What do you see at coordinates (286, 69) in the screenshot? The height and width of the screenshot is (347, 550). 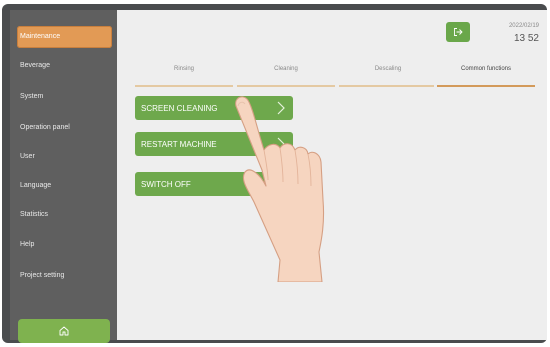 I see `tab-cleaning: Cleaning` at bounding box center [286, 69].